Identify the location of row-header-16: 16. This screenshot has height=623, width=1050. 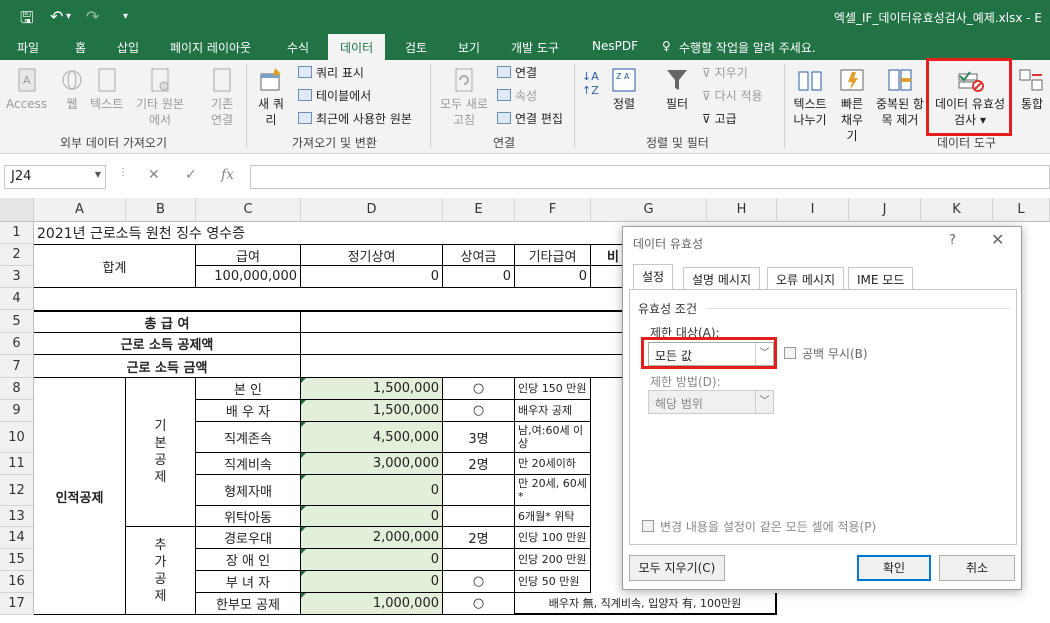
(17, 582).